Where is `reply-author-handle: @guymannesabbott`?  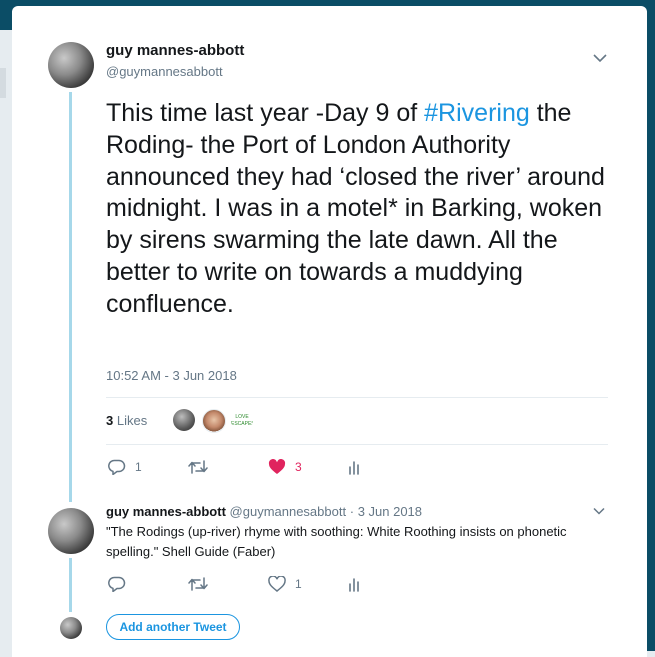
reply-author-handle: @guymannesabbott is located at coordinates (288, 511).